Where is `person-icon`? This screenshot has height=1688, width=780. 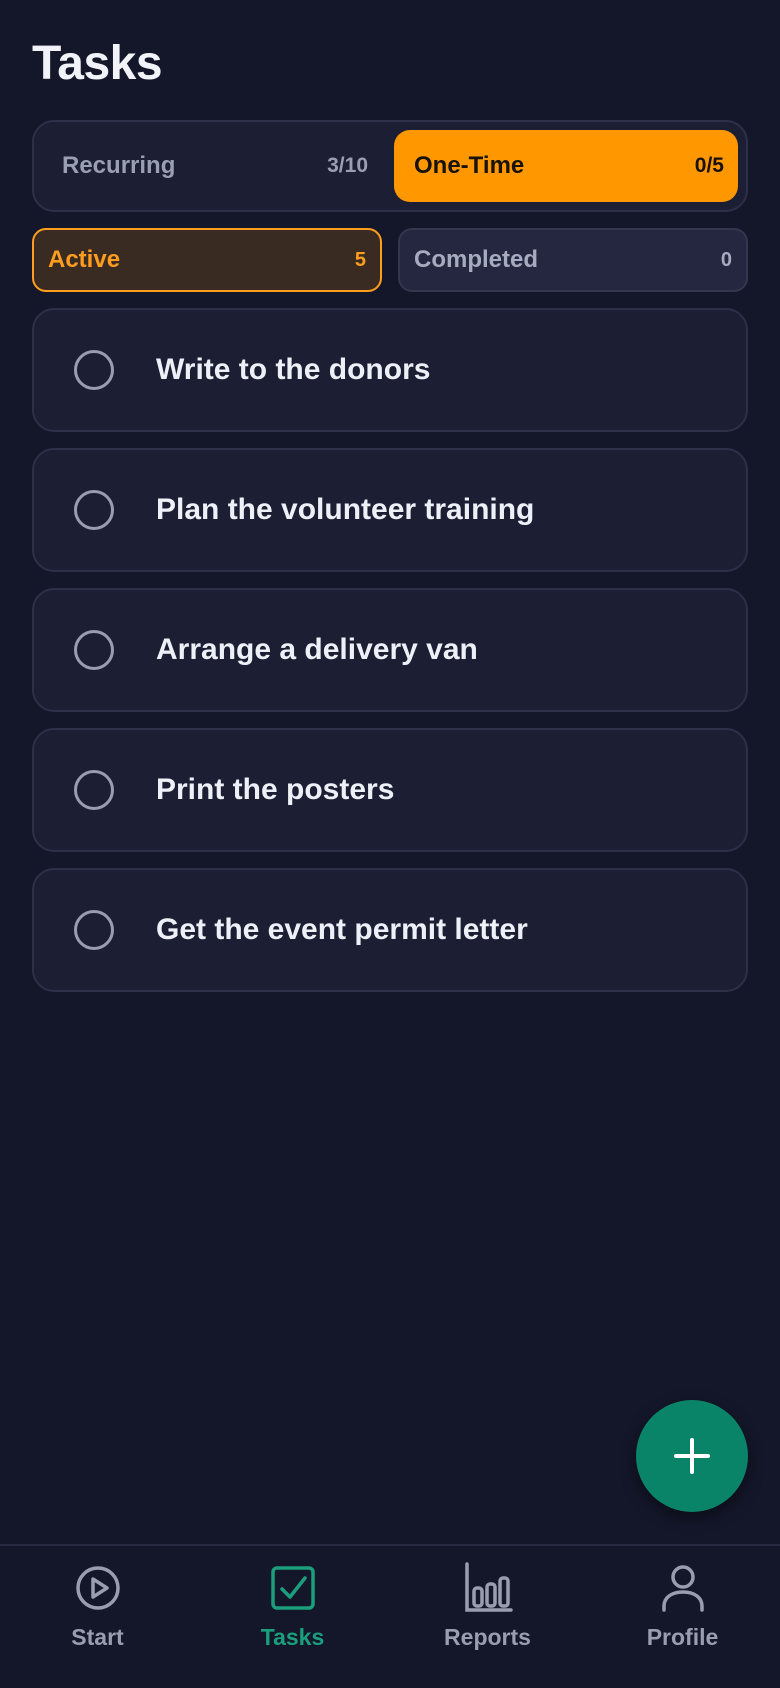 person-icon is located at coordinates (682, 1588).